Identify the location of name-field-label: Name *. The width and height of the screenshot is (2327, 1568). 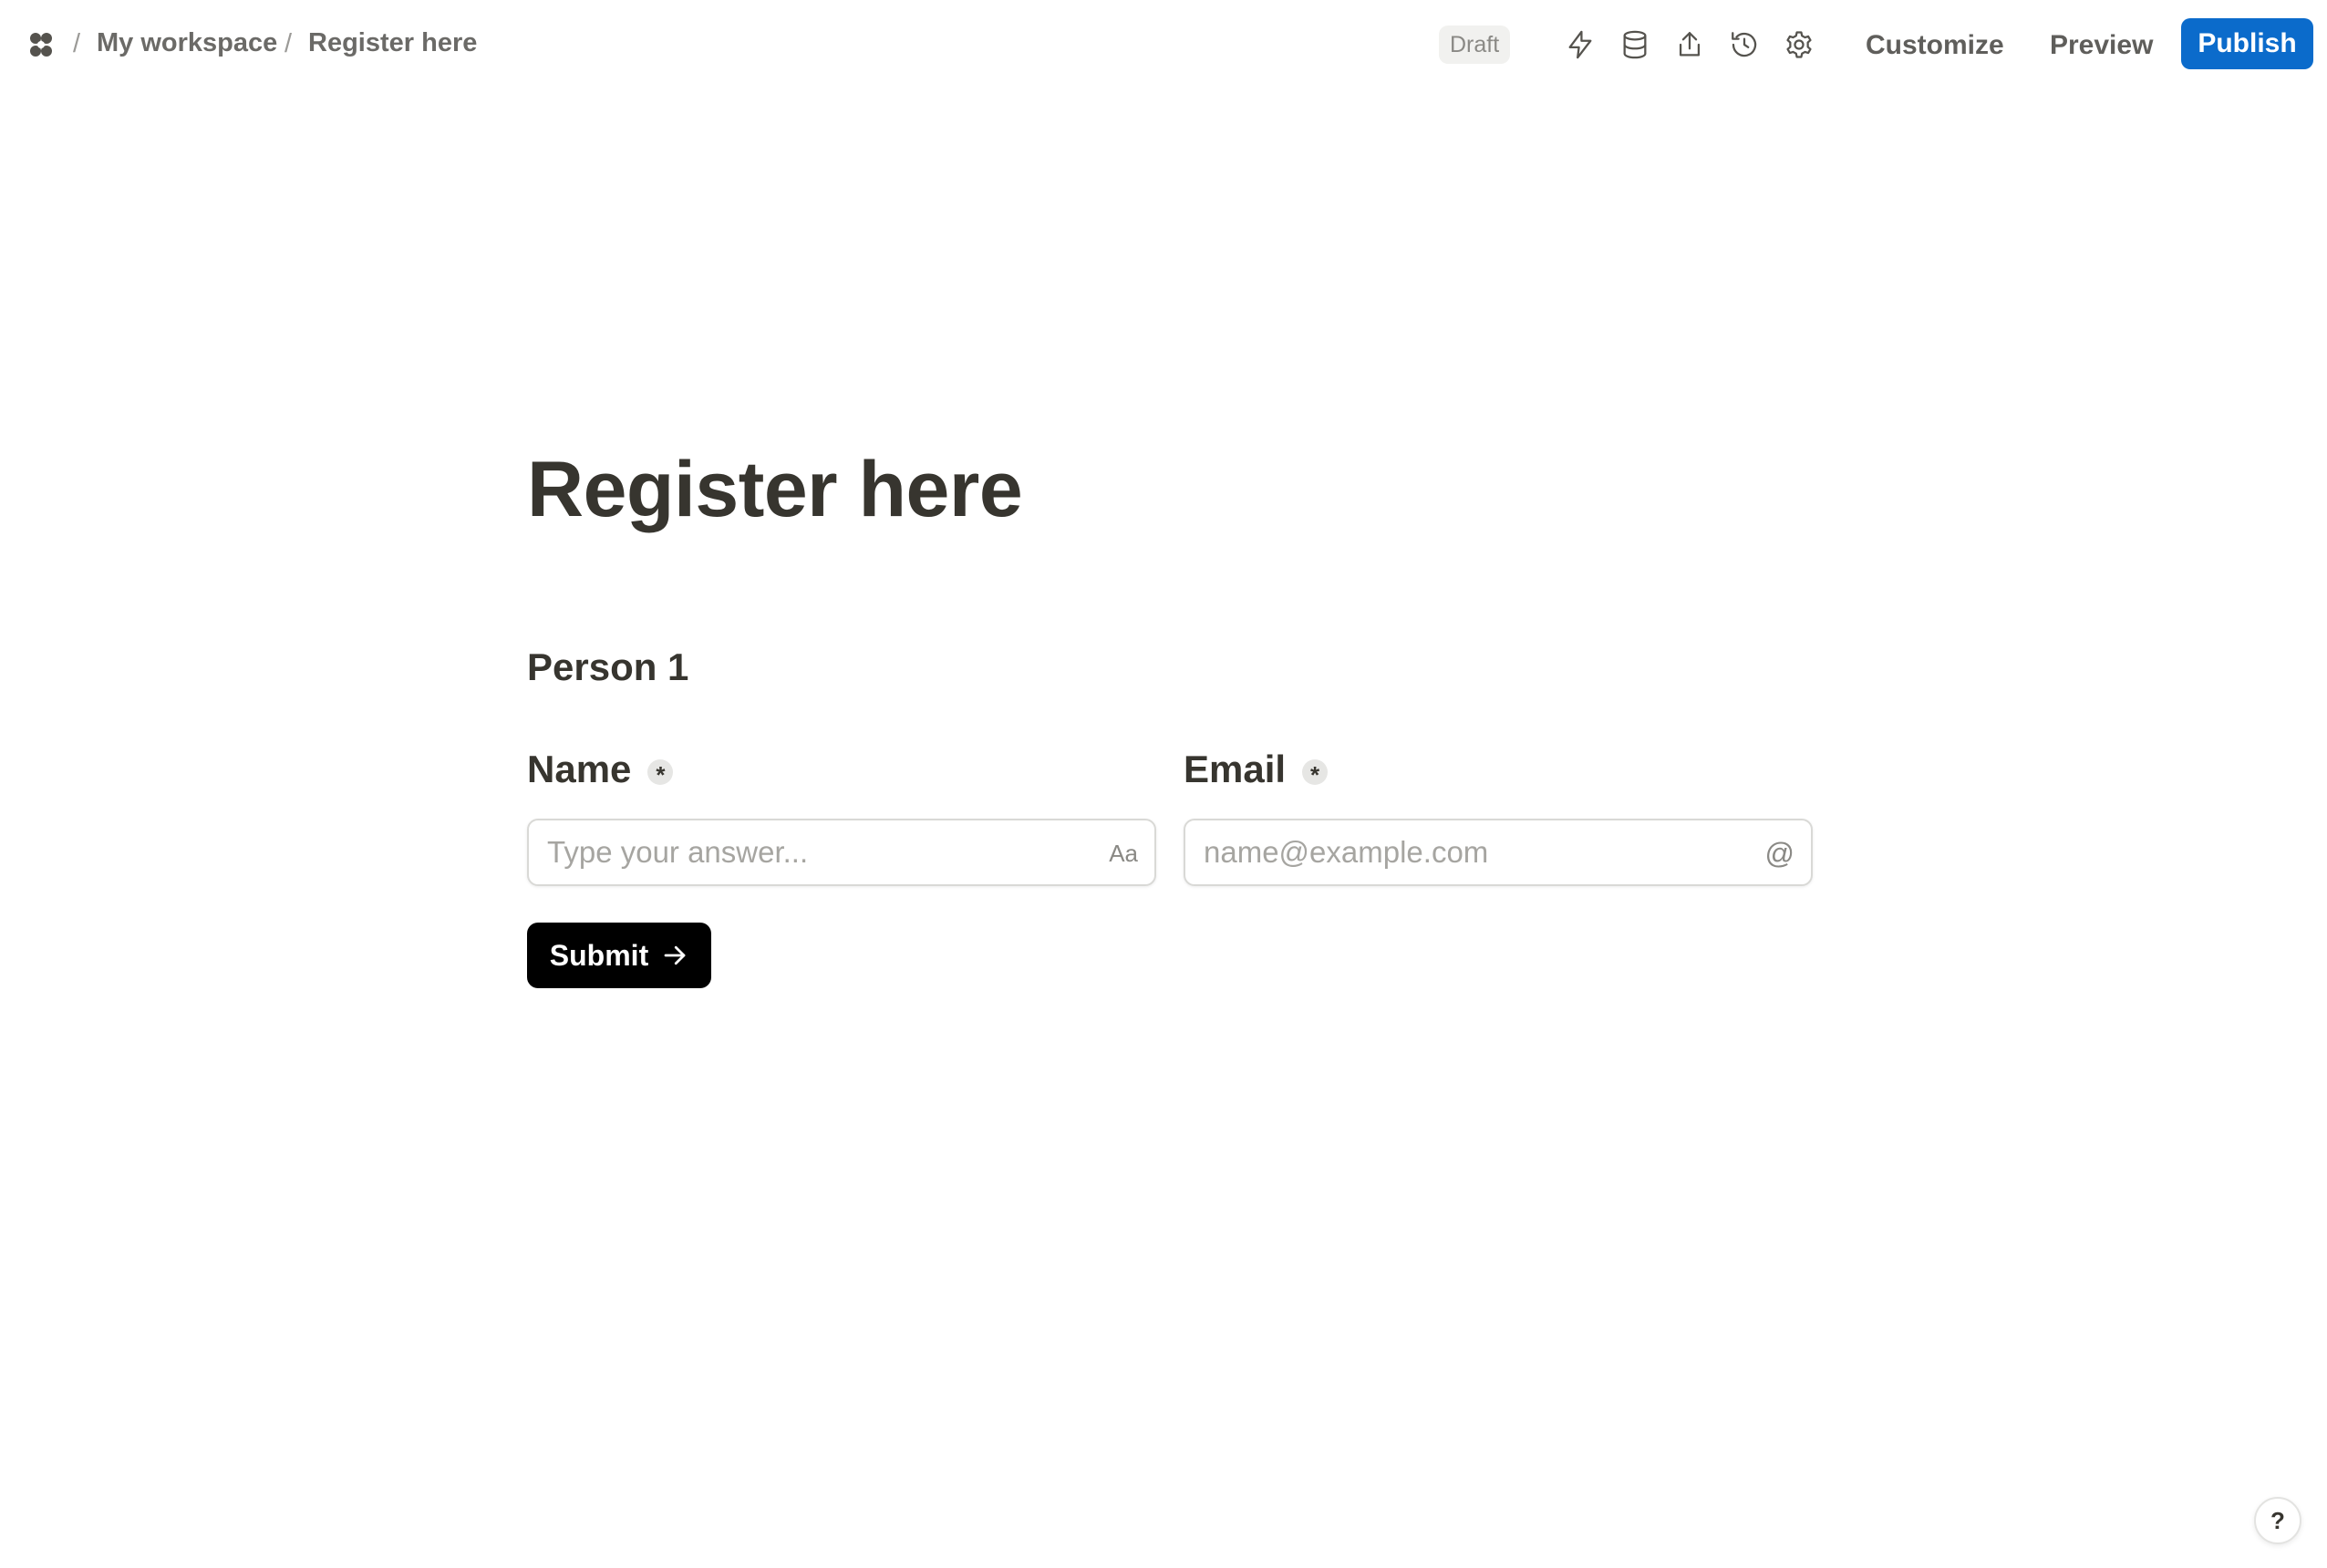
(600, 769).